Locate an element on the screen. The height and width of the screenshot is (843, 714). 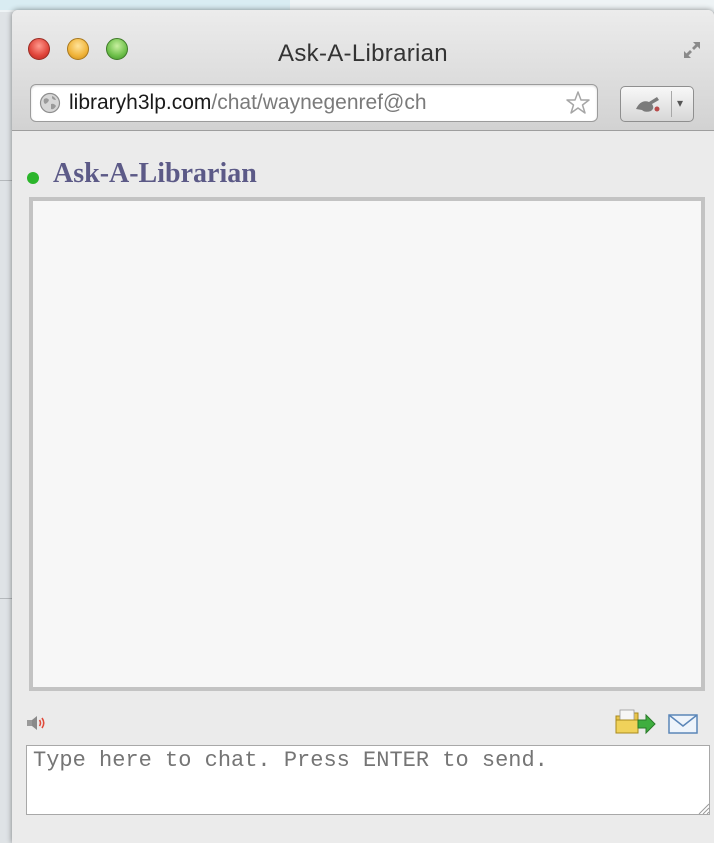
background-accent is located at coordinates (145, 5).